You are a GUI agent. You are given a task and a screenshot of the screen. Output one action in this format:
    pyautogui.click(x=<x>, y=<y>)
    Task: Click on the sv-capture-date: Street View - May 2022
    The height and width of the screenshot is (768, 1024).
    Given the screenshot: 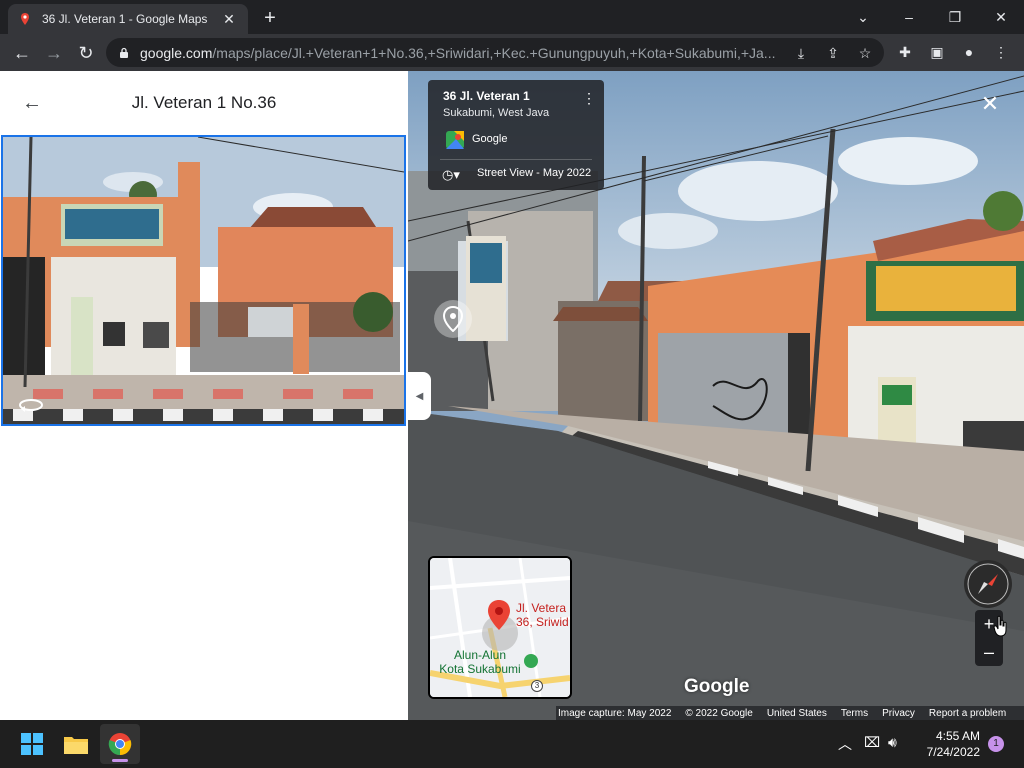 What is the action you would take?
    pyautogui.click(x=534, y=173)
    